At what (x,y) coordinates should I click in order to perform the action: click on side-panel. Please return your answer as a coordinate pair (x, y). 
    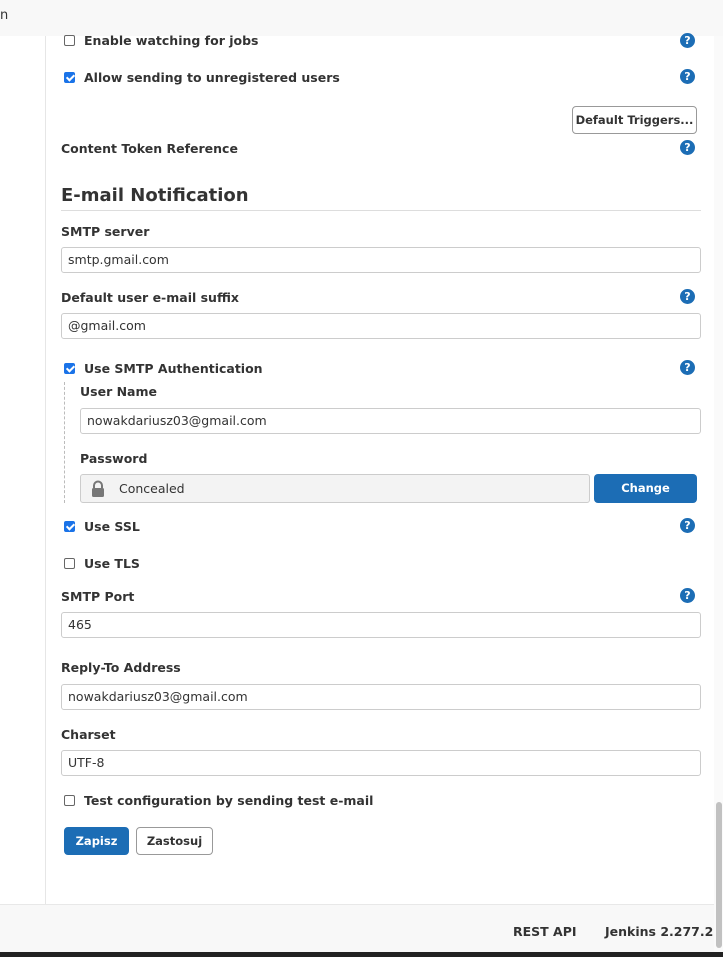
    Looking at the image, I should click on (23, 470).